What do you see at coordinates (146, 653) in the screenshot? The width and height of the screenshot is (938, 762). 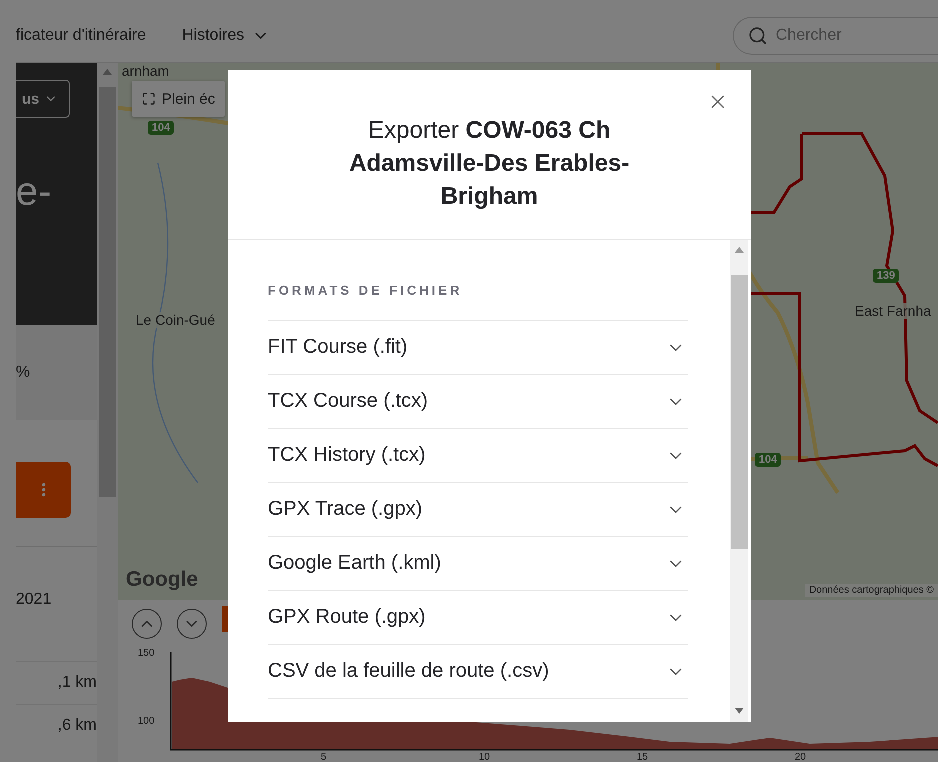 I see `axis-tick-label: 150` at bounding box center [146, 653].